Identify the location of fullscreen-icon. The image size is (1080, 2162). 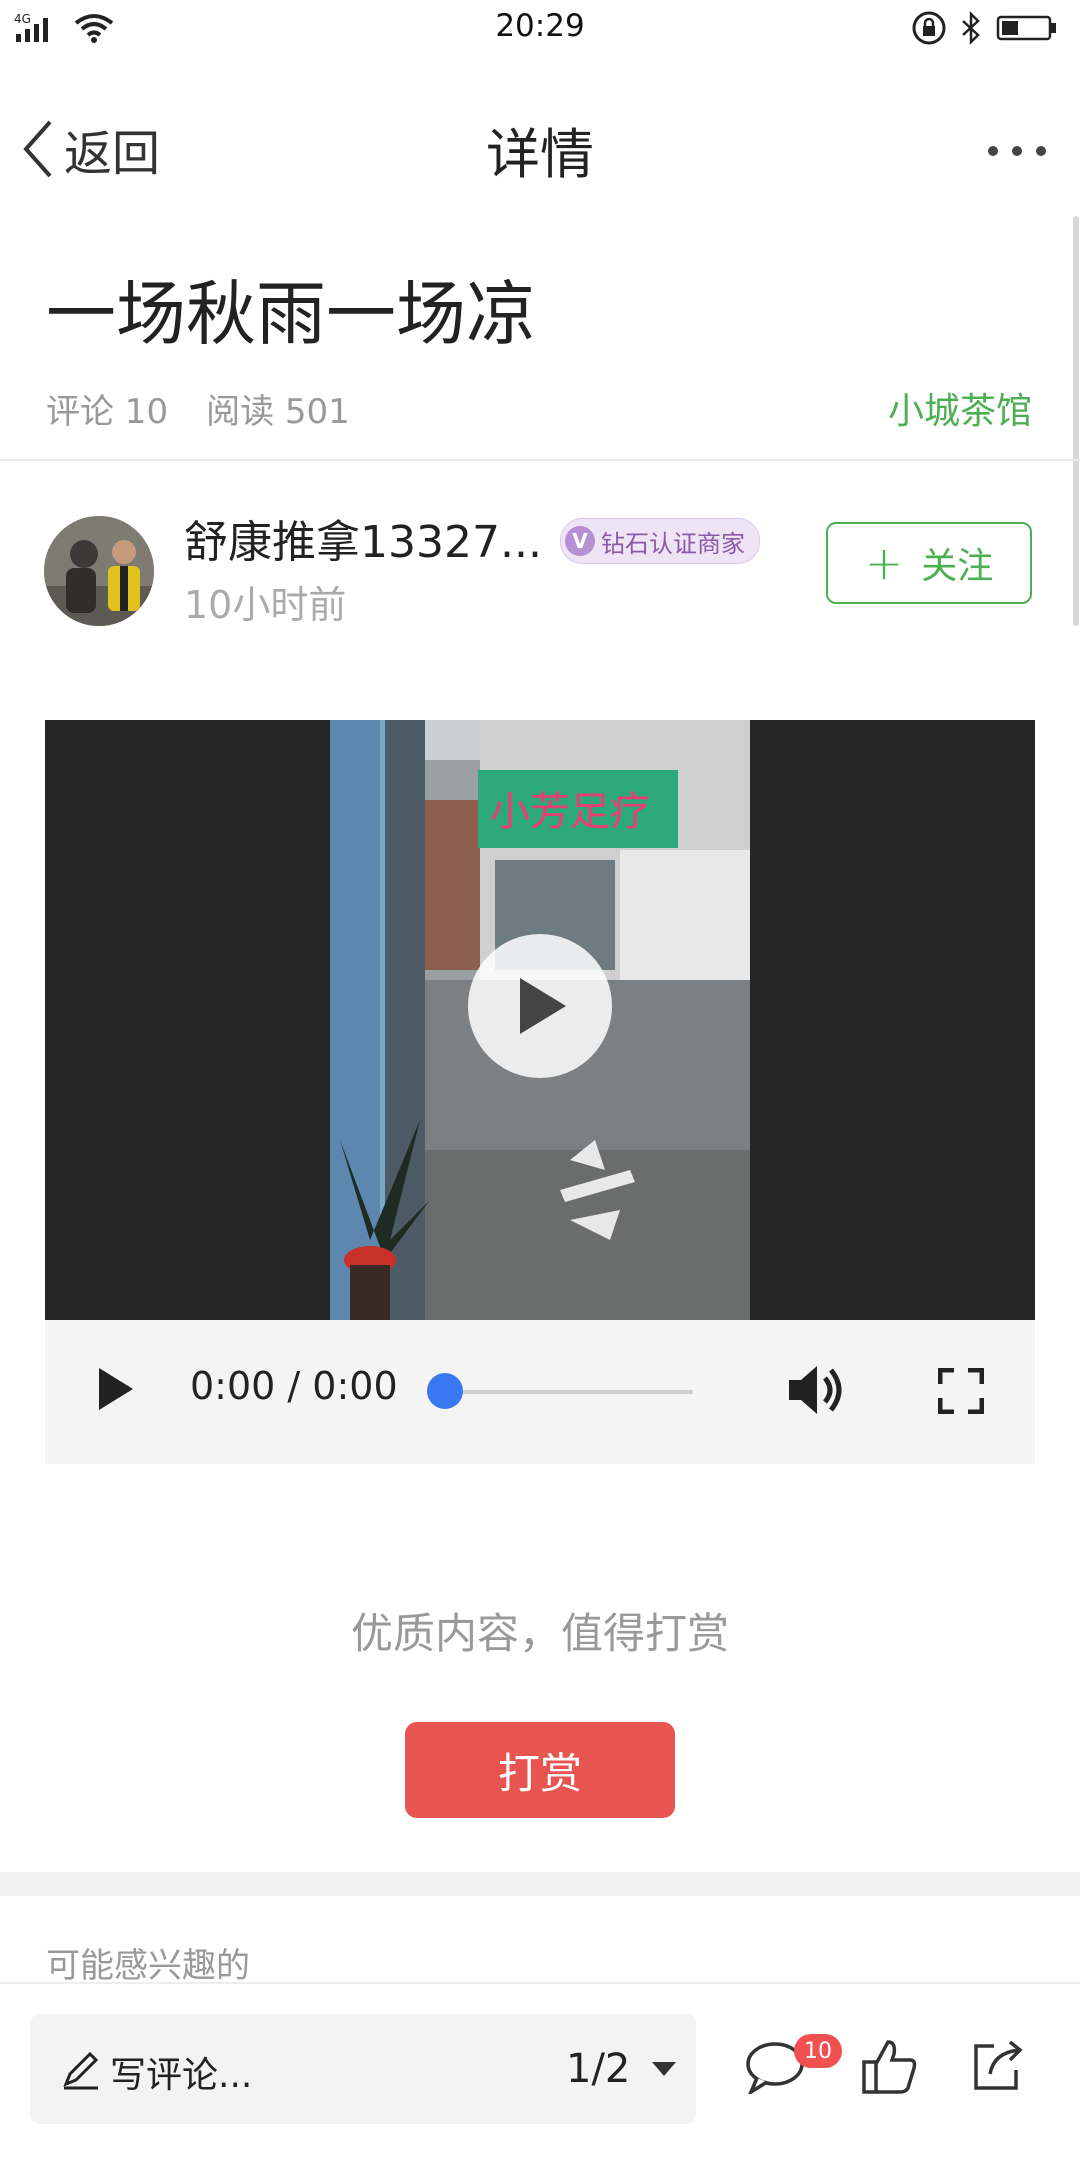
(961, 1391).